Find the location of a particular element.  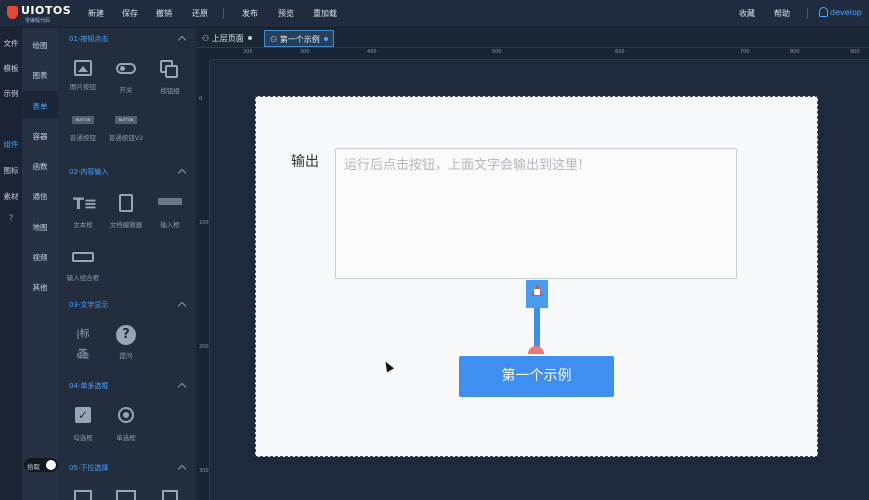

category-chart: 图表 is located at coordinates (40, 75).